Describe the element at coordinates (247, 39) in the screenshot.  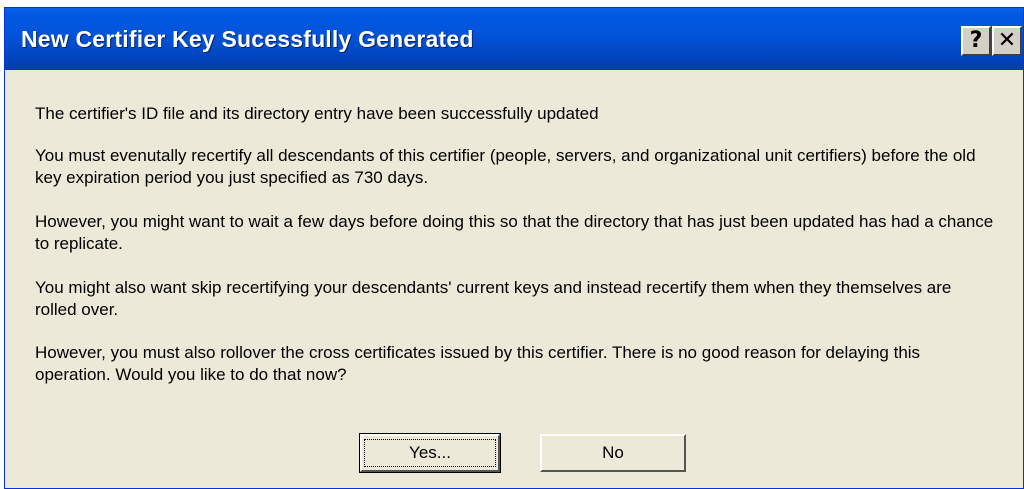
I see `dialog-title: New Certifier Key Sucessfully Generated` at that location.